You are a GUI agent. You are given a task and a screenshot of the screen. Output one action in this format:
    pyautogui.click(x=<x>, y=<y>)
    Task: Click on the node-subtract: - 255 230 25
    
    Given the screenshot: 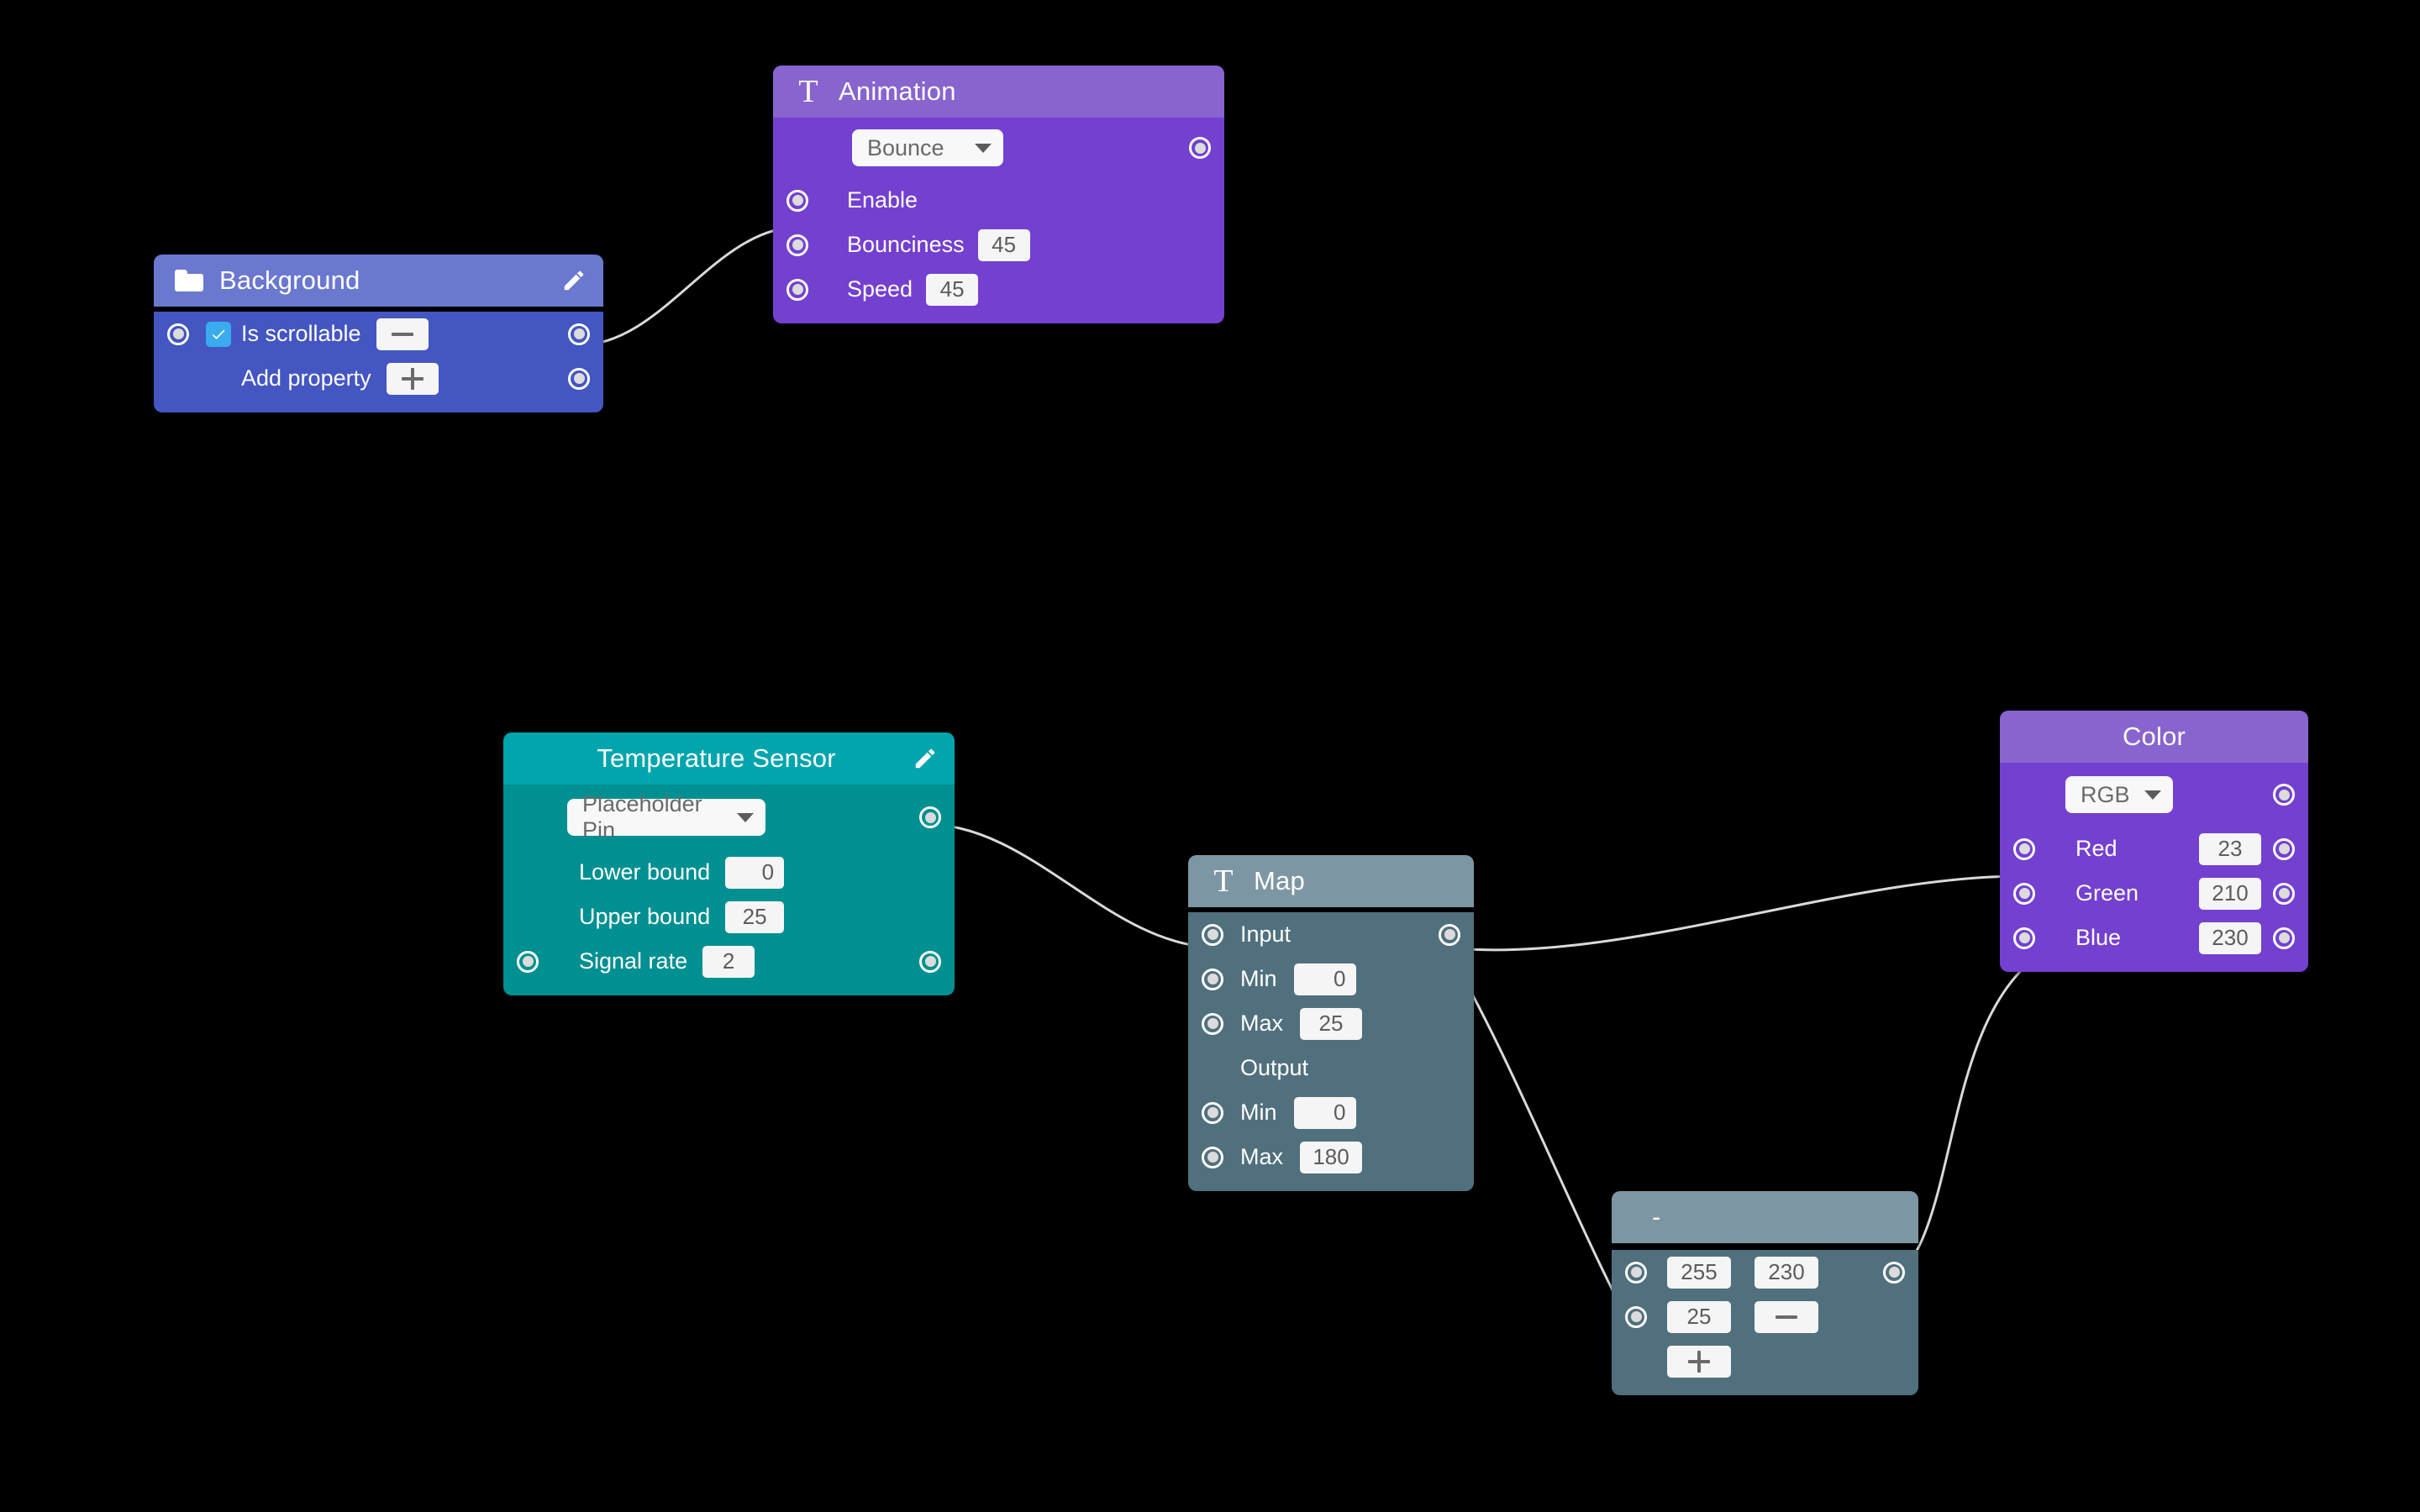 What is the action you would take?
    pyautogui.click(x=1765, y=1293)
    